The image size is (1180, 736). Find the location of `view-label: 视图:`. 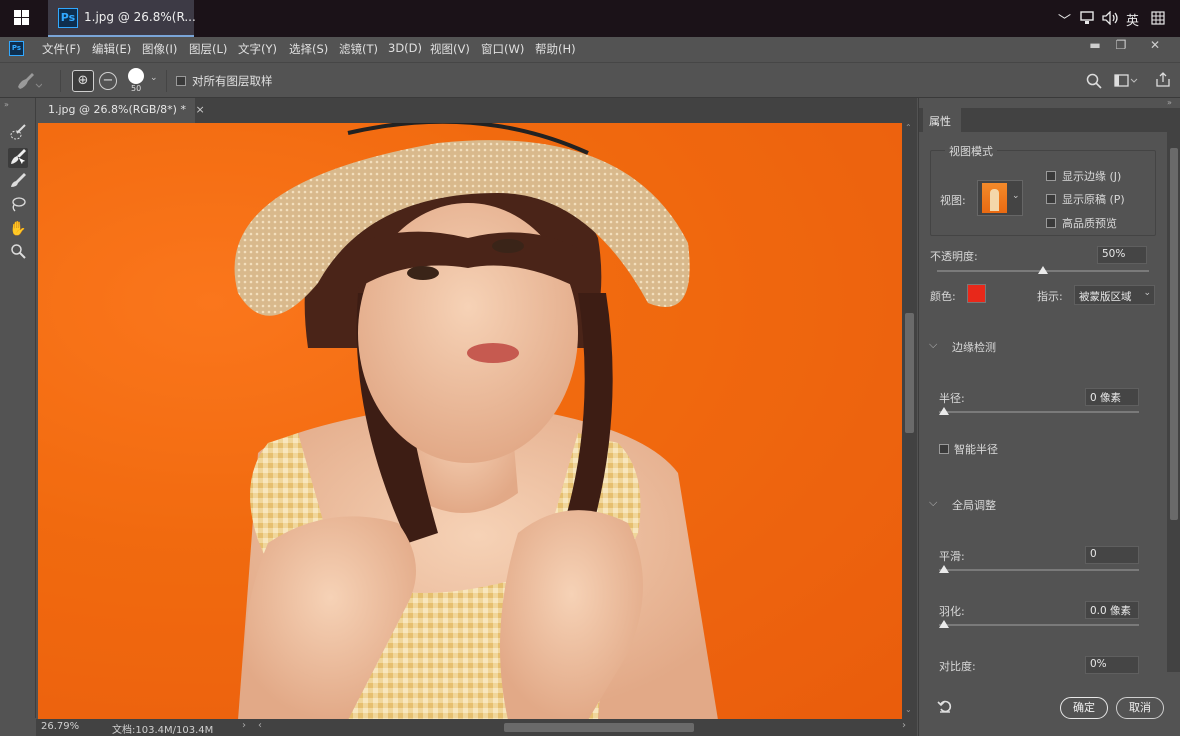

view-label: 视图: is located at coordinates (953, 200).